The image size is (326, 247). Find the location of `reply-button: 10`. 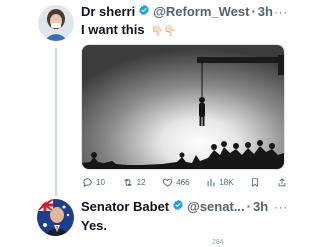

reply-button: 10 is located at coordinates (93, 182).